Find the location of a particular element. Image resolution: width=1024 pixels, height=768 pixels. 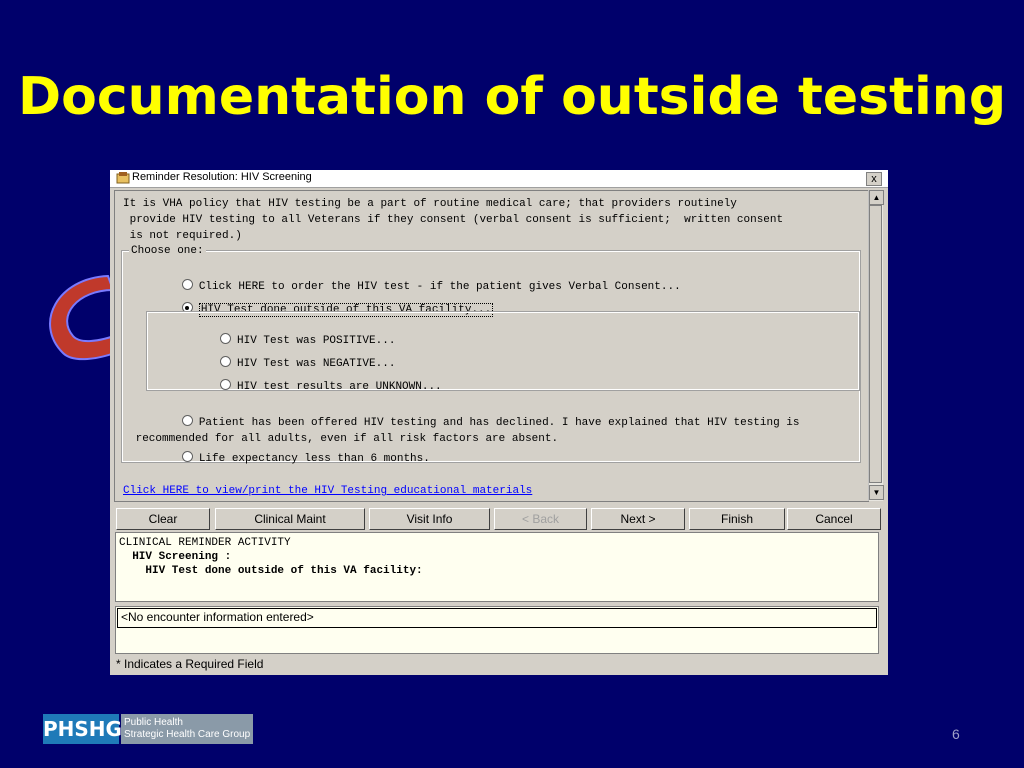

scroll-thumb is located at coordinates (875, 344).